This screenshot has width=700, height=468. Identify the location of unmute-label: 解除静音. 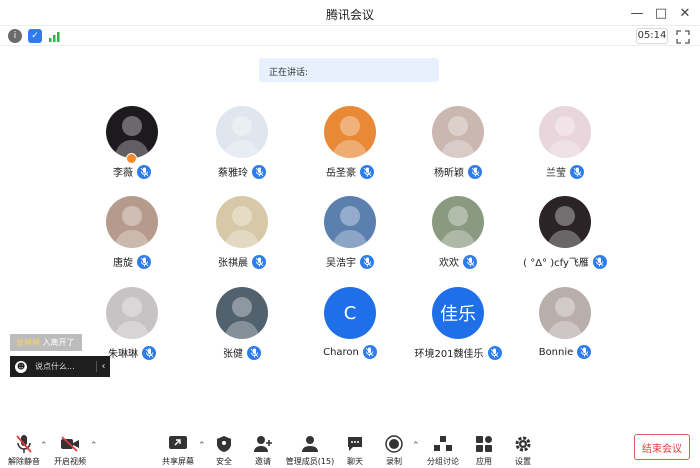
(24, 461).